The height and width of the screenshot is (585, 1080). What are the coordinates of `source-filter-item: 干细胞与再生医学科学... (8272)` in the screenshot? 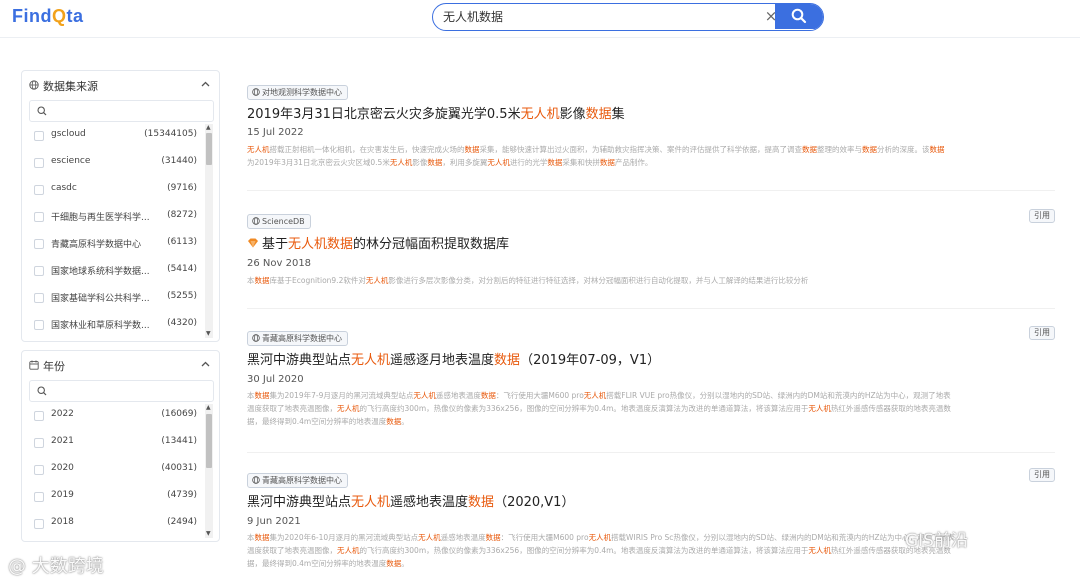 It's located at (115, 217).